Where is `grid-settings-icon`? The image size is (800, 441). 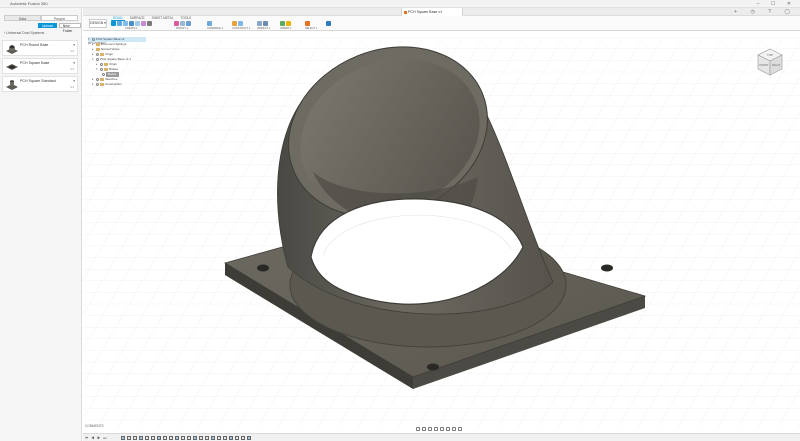 grid-settings-icon is located at coordinates (454, 429).